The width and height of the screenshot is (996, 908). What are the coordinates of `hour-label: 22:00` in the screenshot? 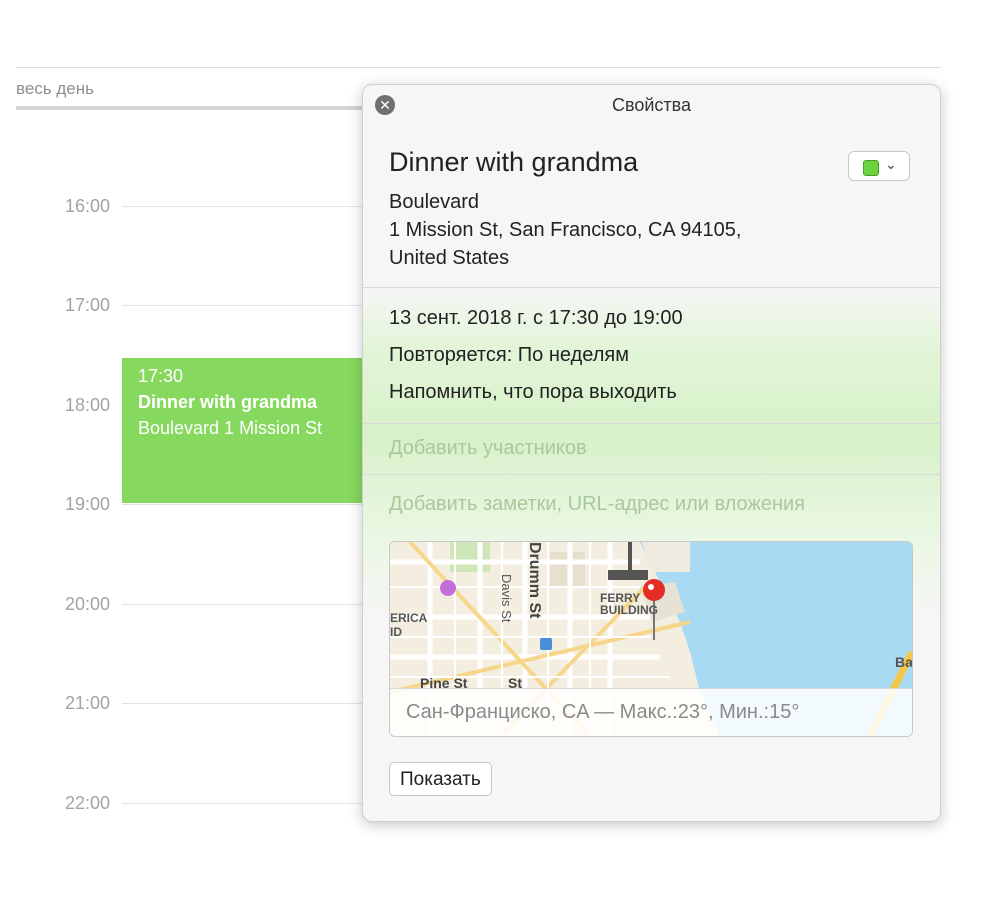 It's located at (87, 803).